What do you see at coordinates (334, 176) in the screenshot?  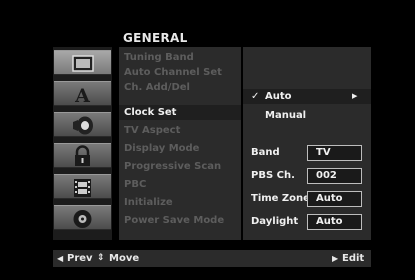 I see `pbs-channel-value: 002` at bounding box center [334, 176].